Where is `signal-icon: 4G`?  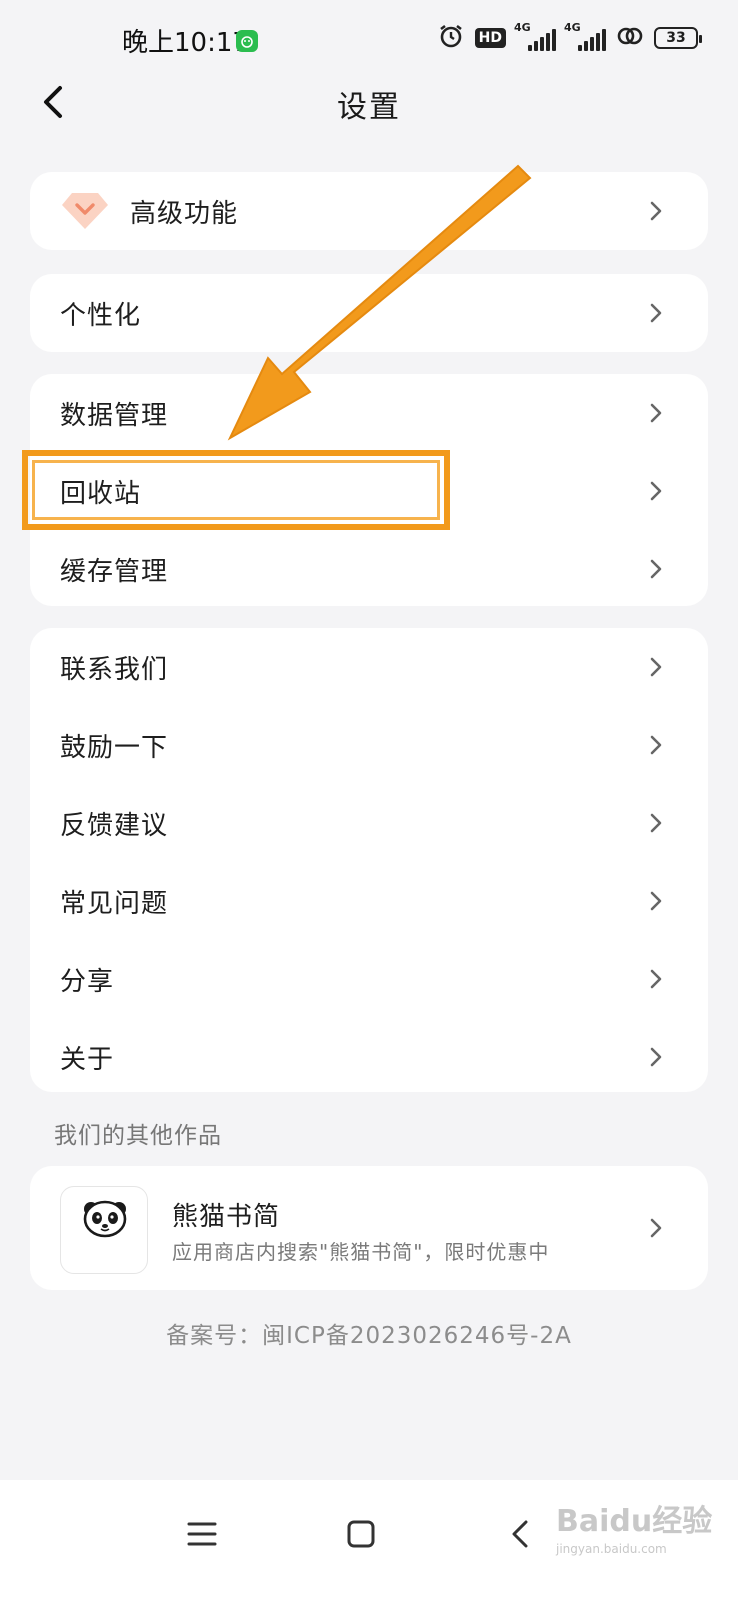
signal-icon: 4G is located at coordinates (535, 36).